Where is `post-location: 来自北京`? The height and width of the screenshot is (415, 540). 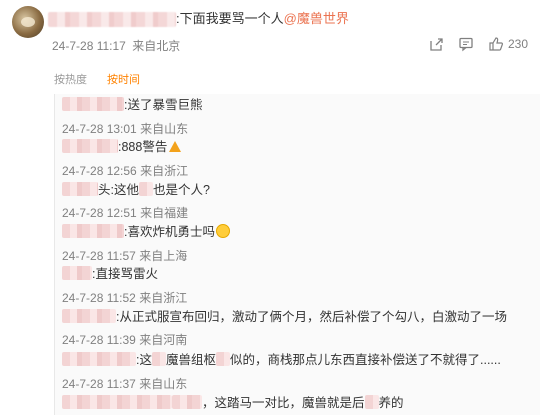 post-location: 来自北京 is located at coordinates (156, 46).